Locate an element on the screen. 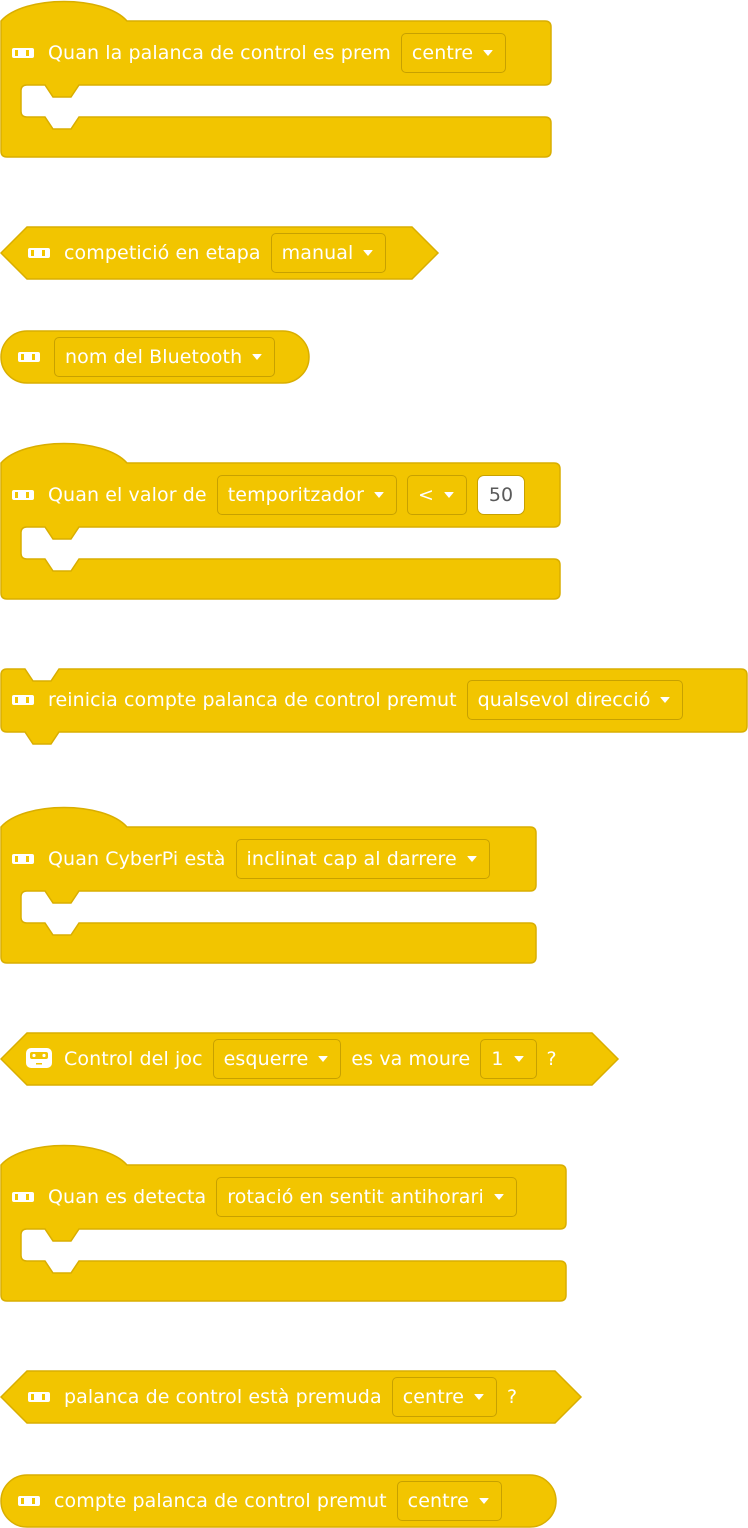 The width and height of the screenshot is (748, 1528). joystick-direction-dropdown: centre is located at coordinates (449, 1501).